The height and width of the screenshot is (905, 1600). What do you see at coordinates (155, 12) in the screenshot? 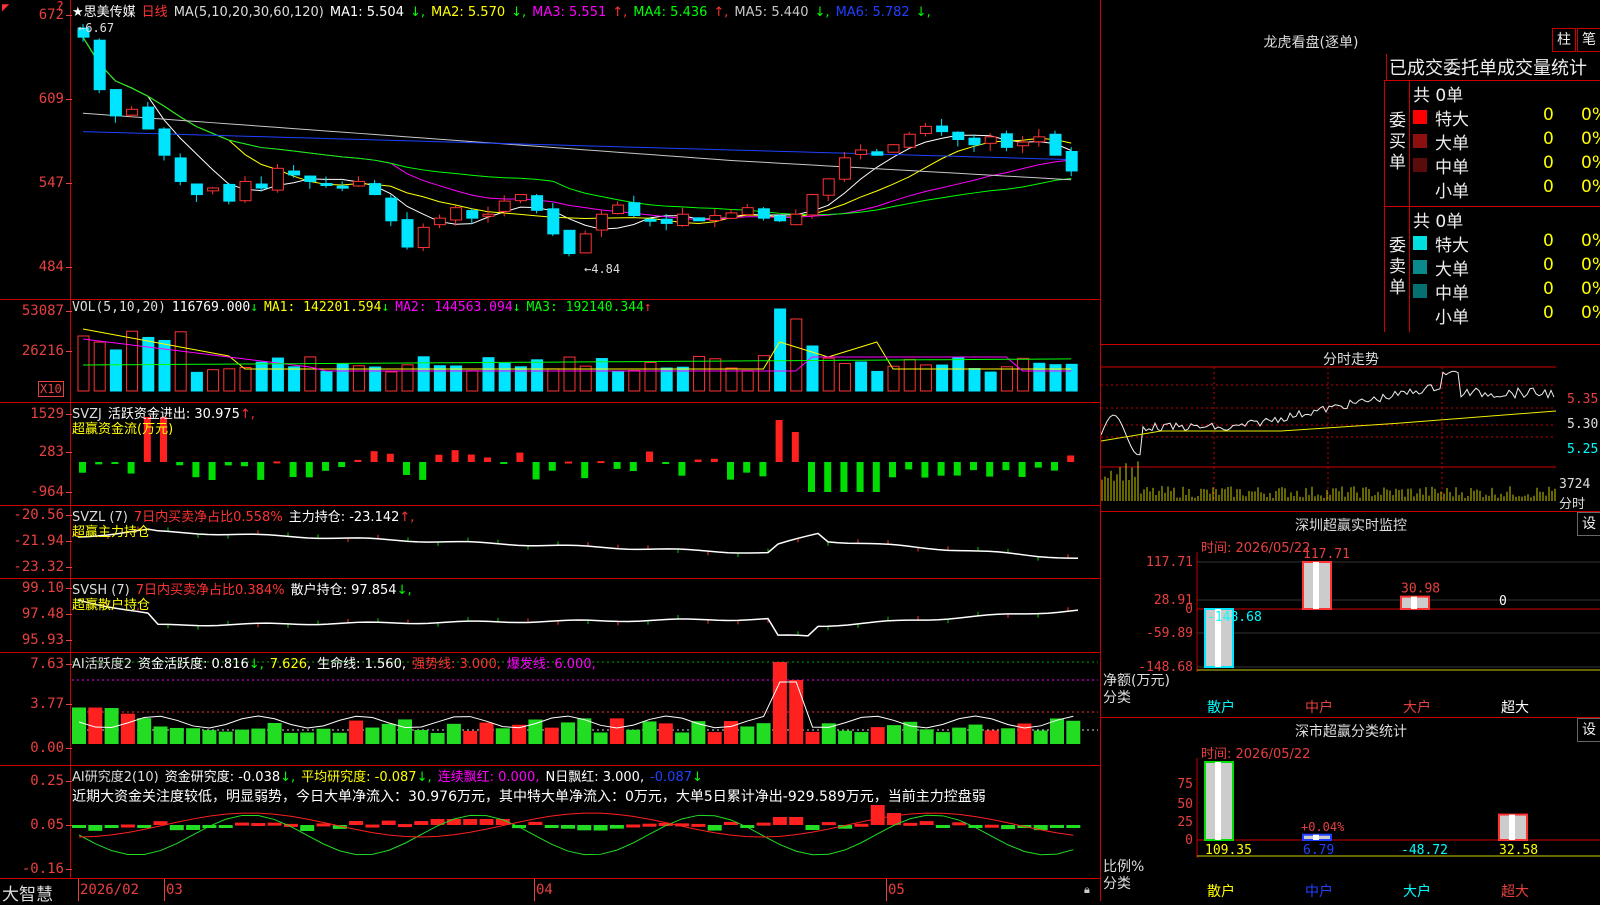
I see `period-label: 日线` at bounding box center [155, 12].